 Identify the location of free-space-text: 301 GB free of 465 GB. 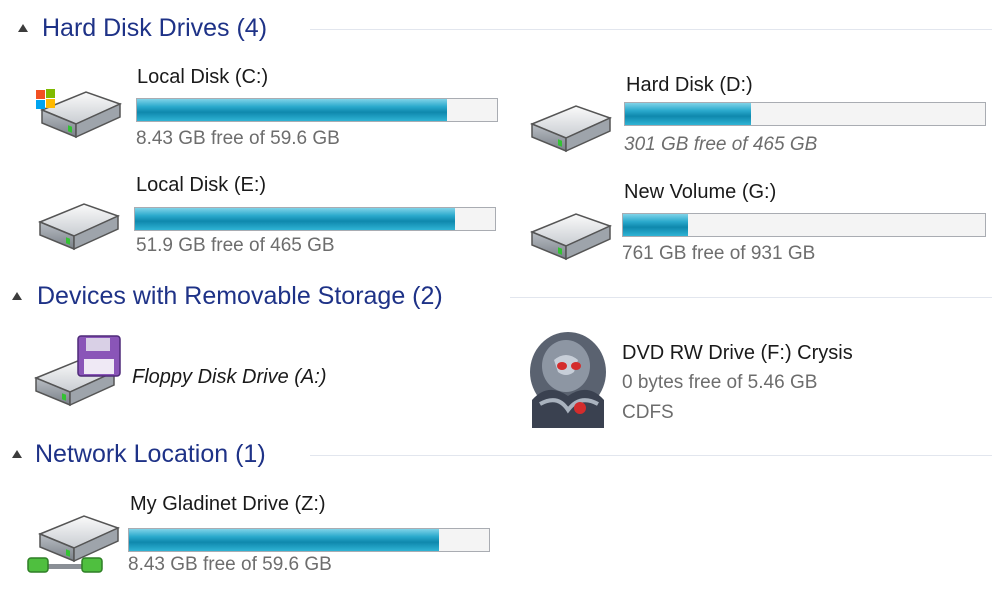
(721, 144).